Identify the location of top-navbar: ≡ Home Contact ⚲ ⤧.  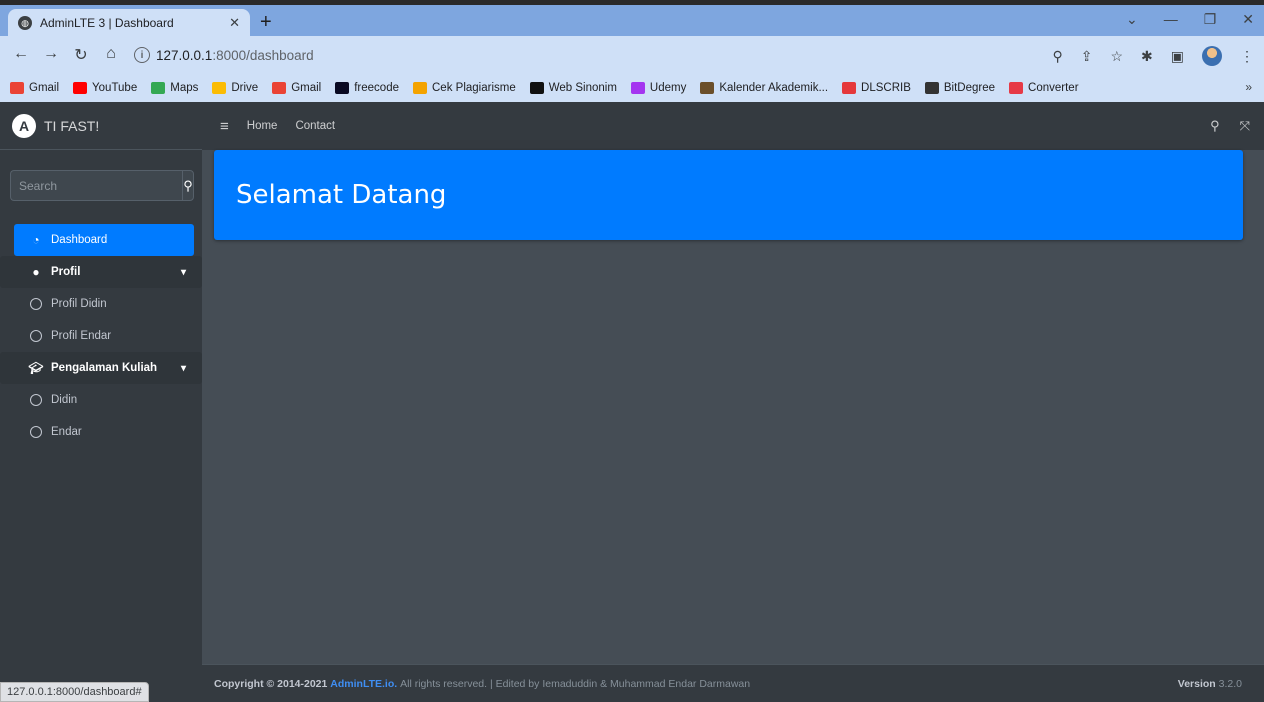
(733, 126).